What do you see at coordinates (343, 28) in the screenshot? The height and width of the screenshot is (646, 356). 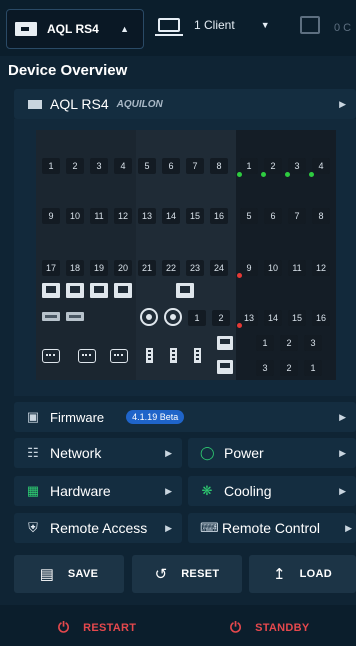 I see `top-right-label: 0 C` at bounding box center [343, 28].